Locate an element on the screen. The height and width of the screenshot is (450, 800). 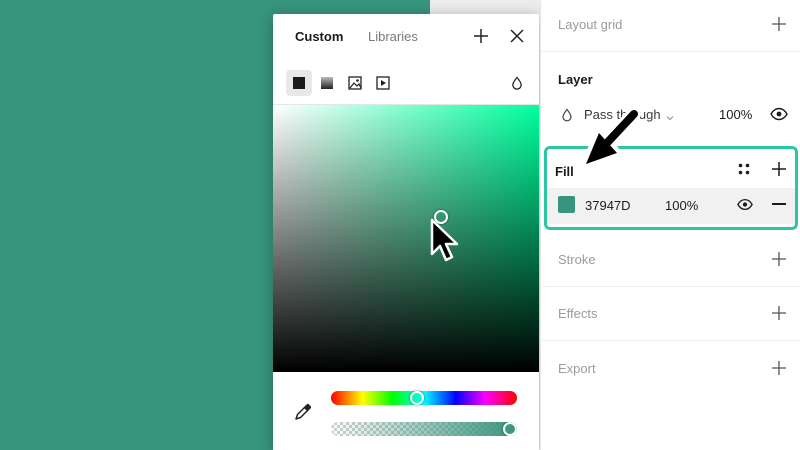
hue-slider-handle is located at coordinates (417, 398).